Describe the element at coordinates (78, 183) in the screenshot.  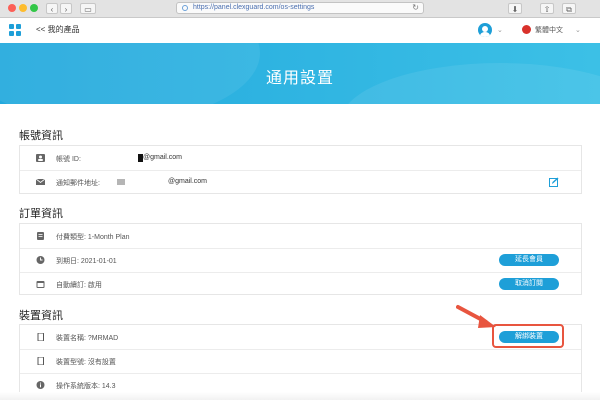
I see `notify-email-label: 通知郵件地址:` at that location.